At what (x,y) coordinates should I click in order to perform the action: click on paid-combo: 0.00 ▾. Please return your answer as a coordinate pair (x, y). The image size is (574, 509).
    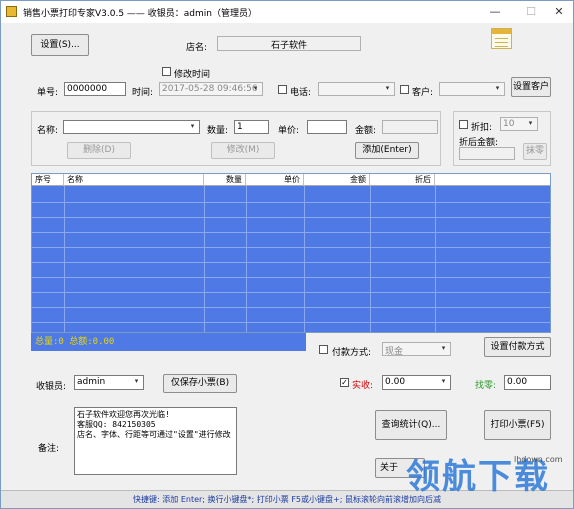
    Looking at the image, I should click on (416, 382).